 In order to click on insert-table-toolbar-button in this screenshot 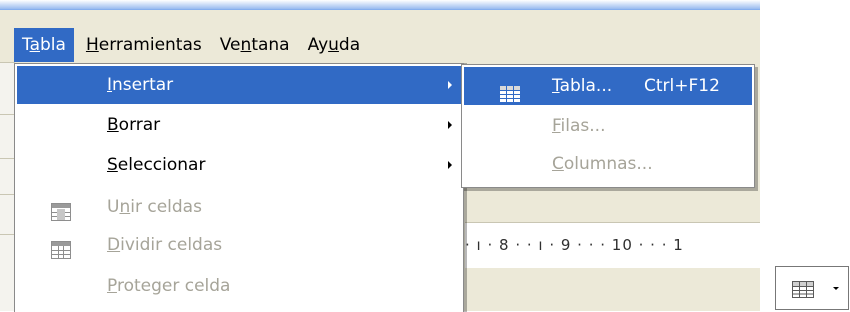, I will do `click(812, 288)`.